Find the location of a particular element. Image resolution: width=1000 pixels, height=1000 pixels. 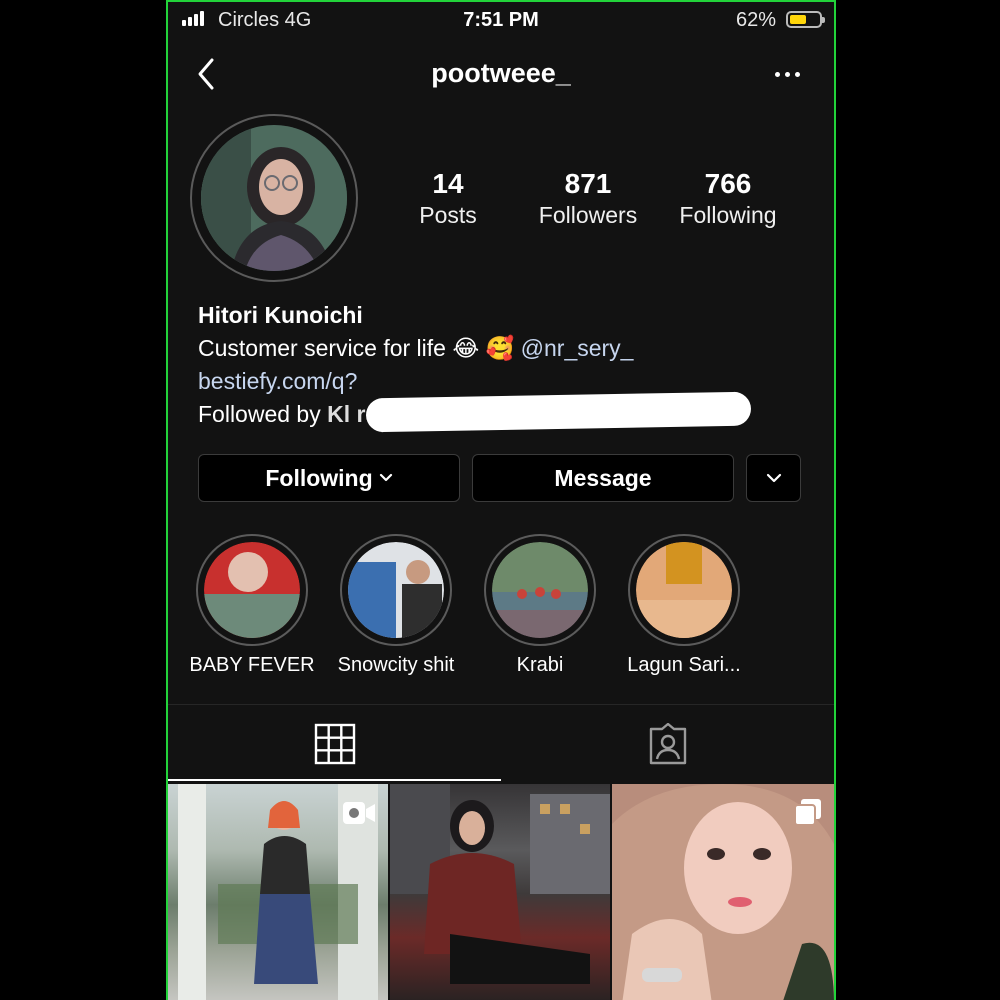

message-button-label: Message is located at coordinates (603, 477).